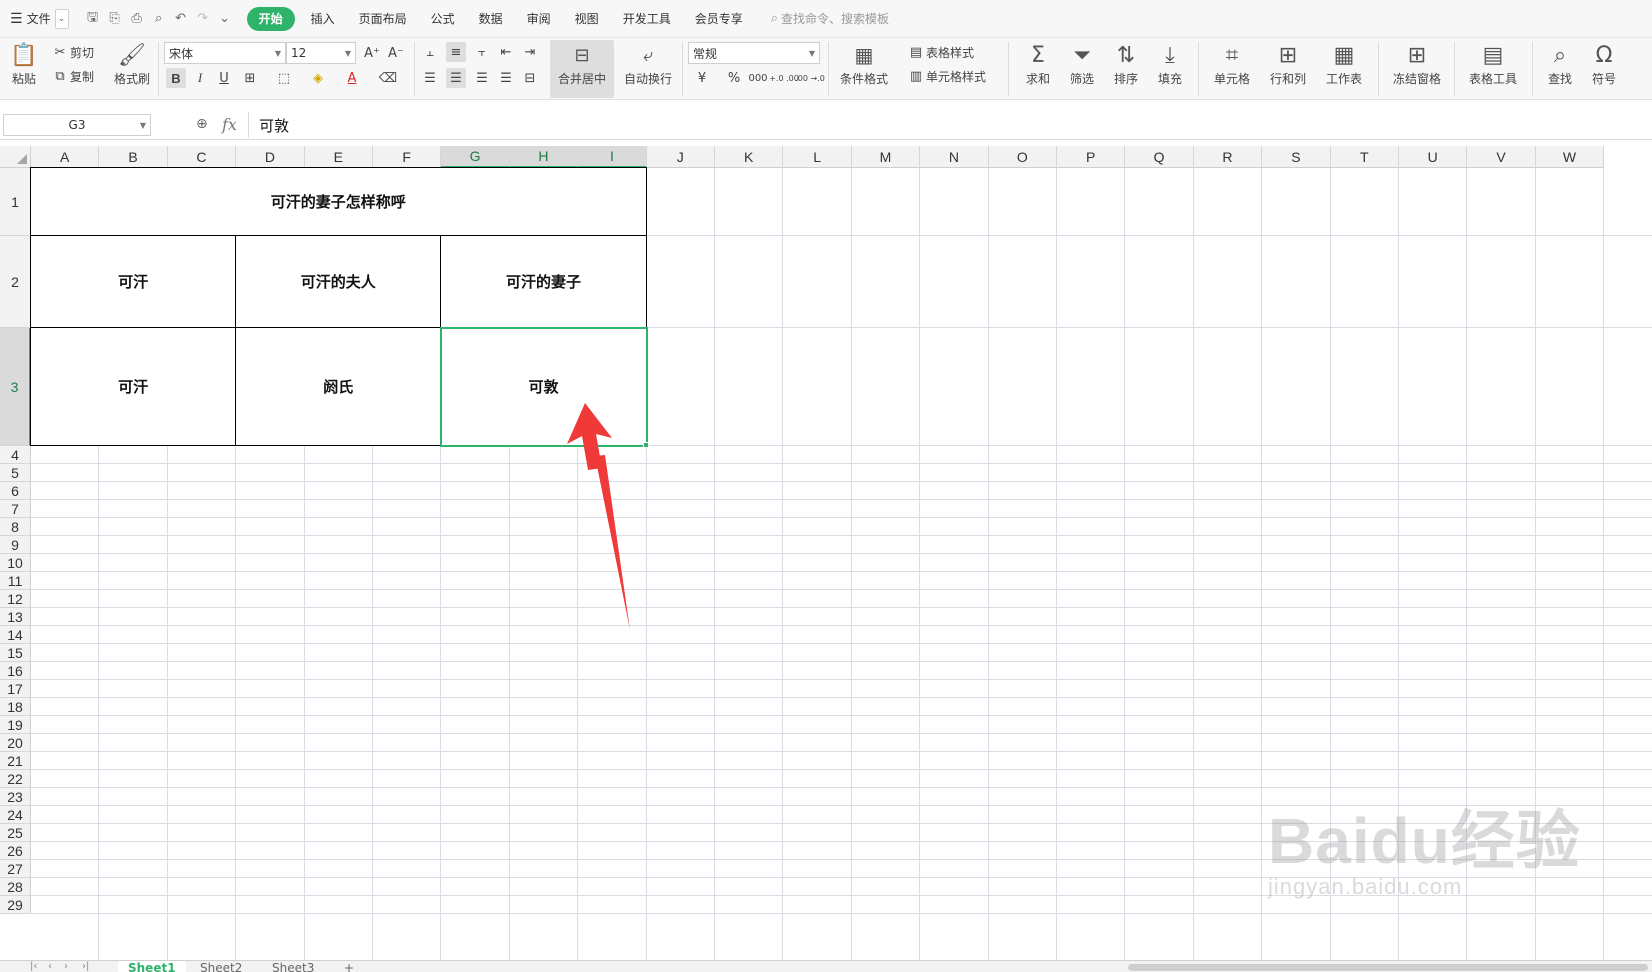  What do you see at coordinates (15, 833) in the screenshot?
I see `row-header-25: 25` at bounding box center [15, 833].